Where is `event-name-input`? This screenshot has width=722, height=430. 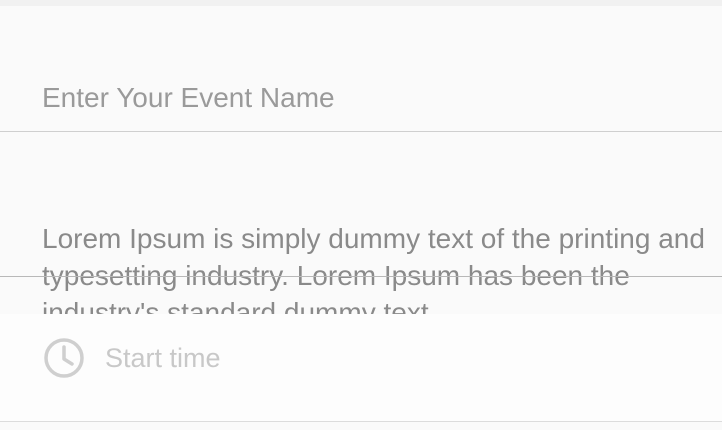 event-name-input is located at coordinates (362, 98).